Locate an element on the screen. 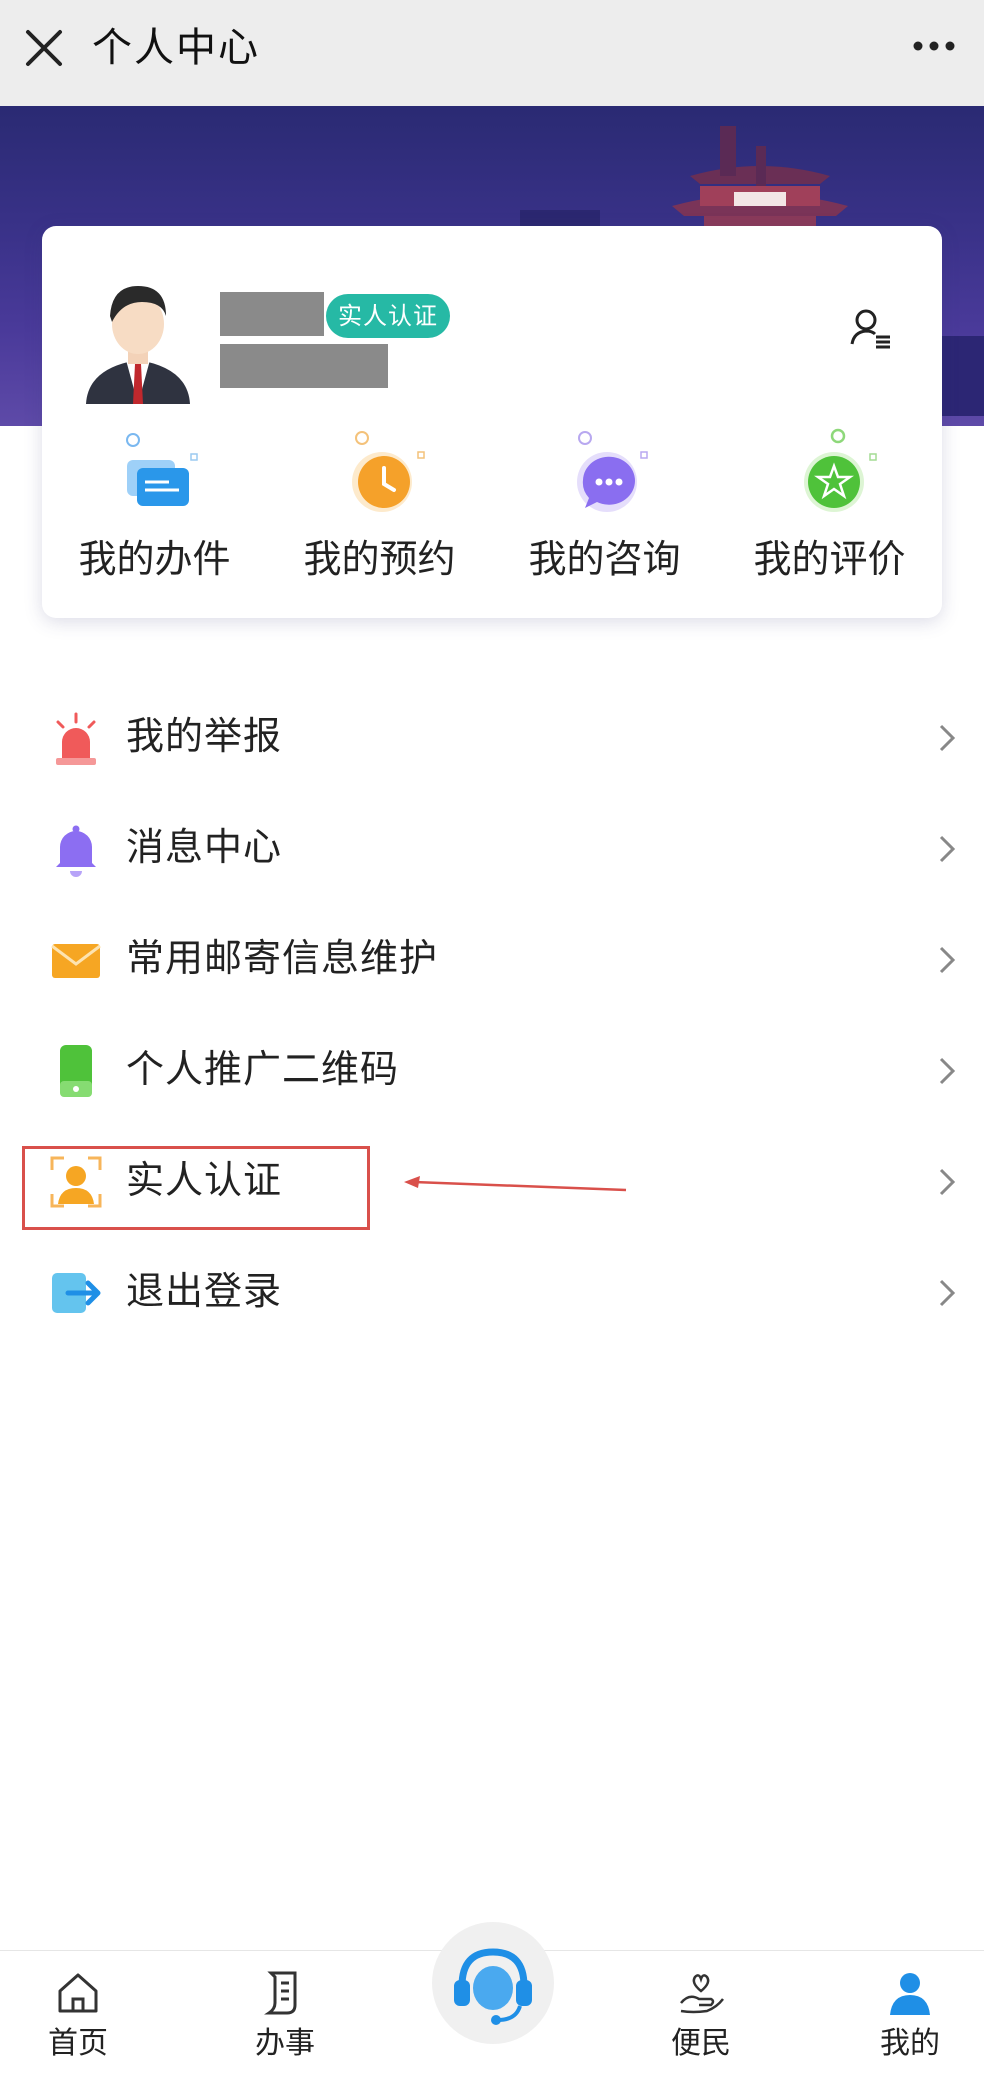 This screenshot has height=2074, width=984. close-icon is located at coordinates (44, 48).